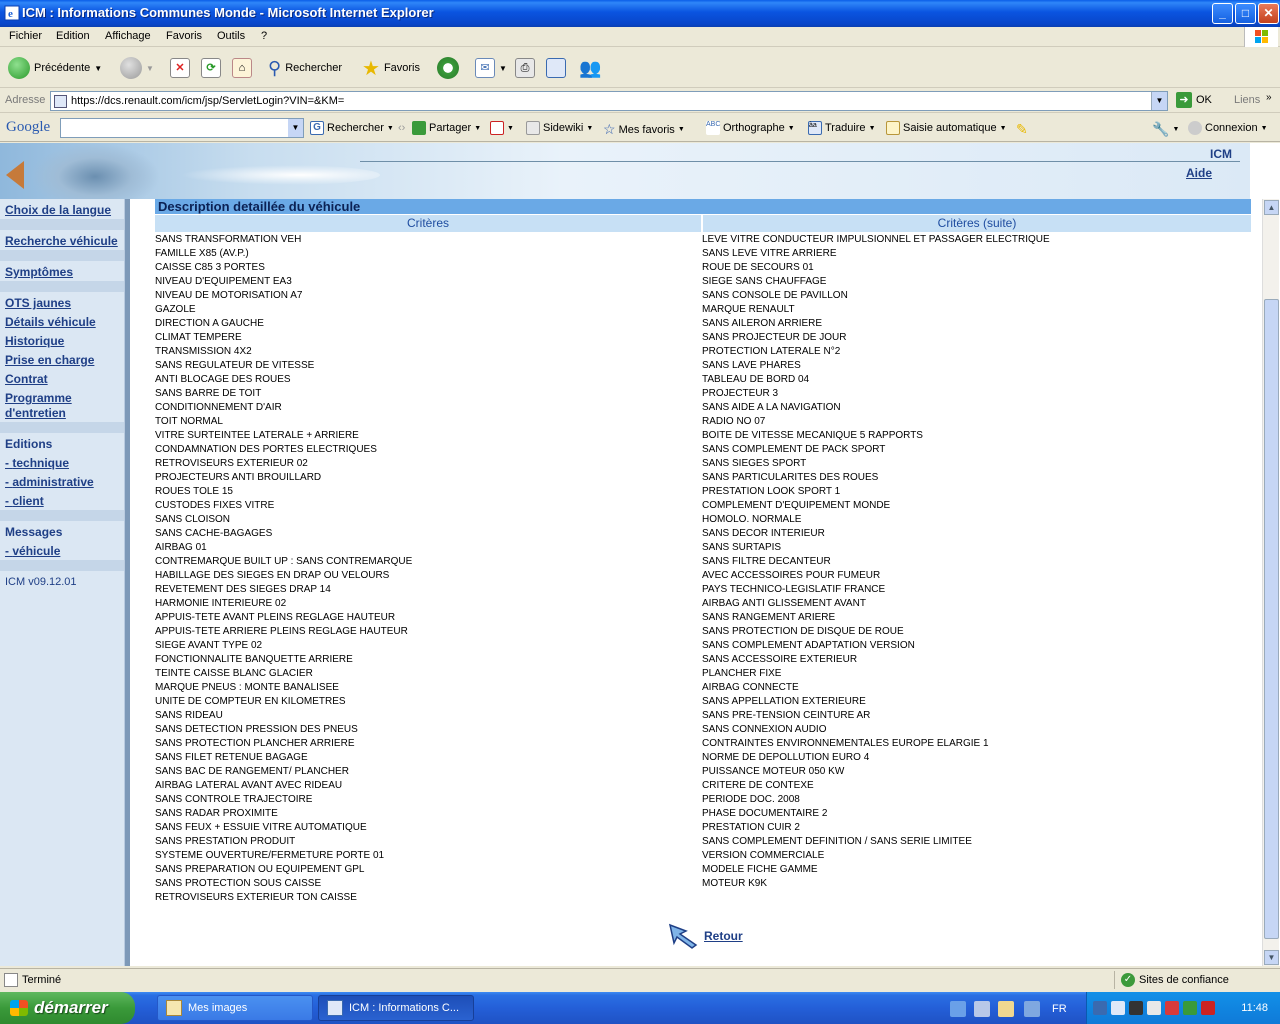  What do you see at coordinates (559, 128) in the screenshot?
I see `sidewiki-button: Sidewiki ▼` at bounding box center [559, 128].